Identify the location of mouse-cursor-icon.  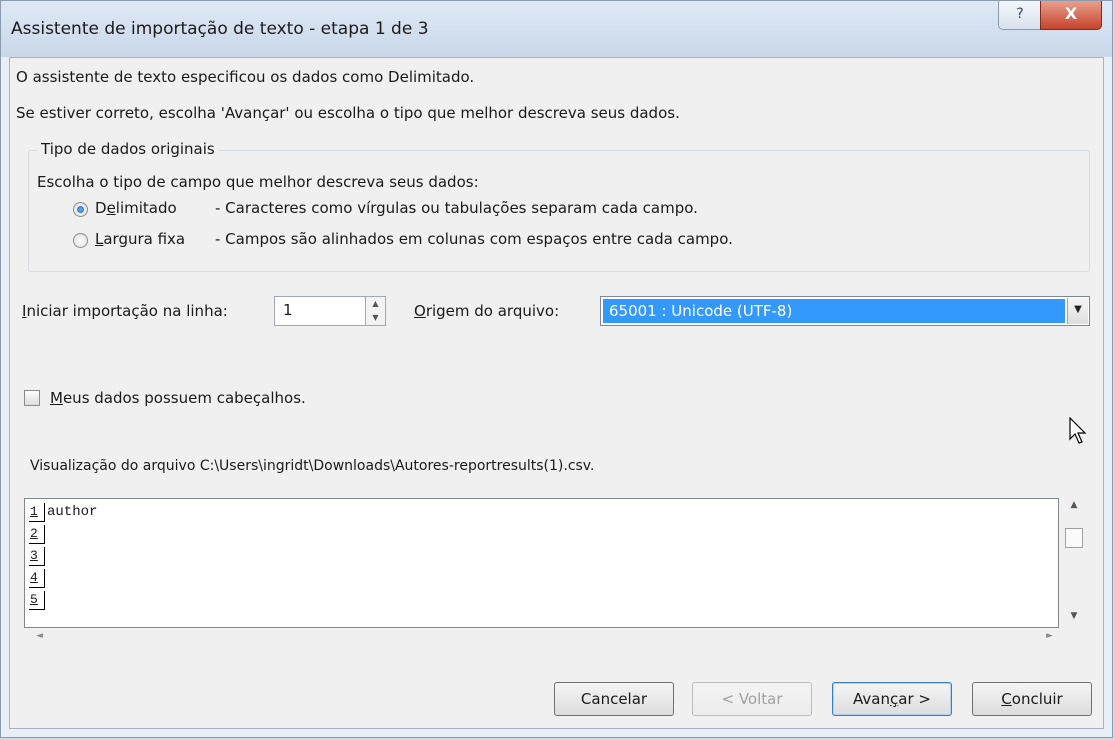
(1078, 430).